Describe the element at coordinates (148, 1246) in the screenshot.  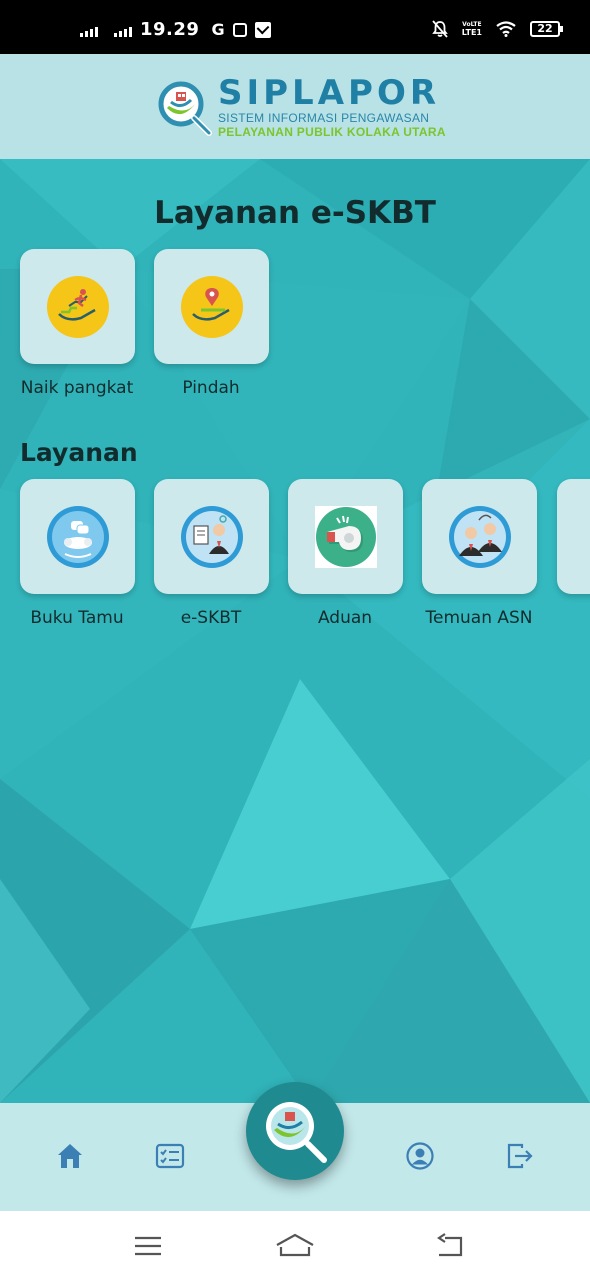
I see `menu-icon` at that location.